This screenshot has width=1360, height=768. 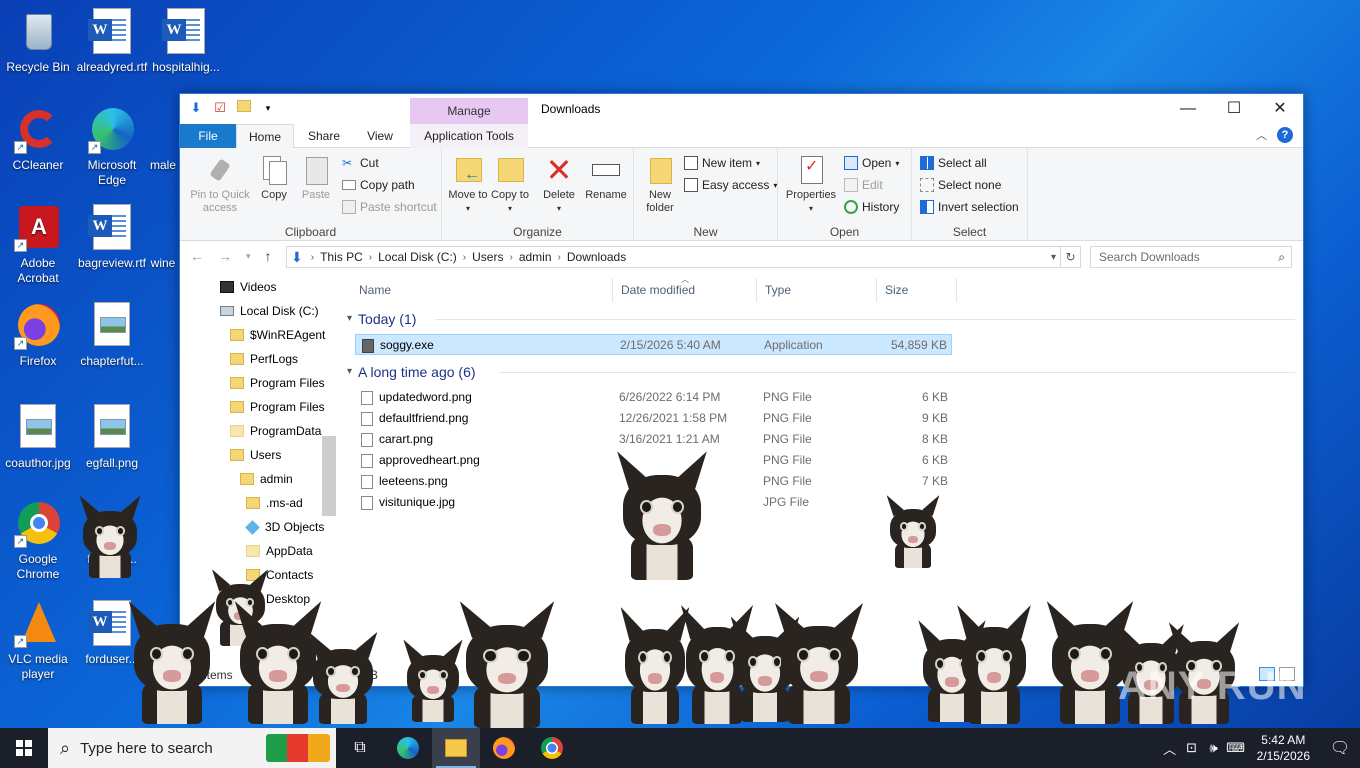 What do you see at coordinates (360, 163) in the screenshot?
I see `cut-button: ✂ Cut` at bounding box center [360, 163].